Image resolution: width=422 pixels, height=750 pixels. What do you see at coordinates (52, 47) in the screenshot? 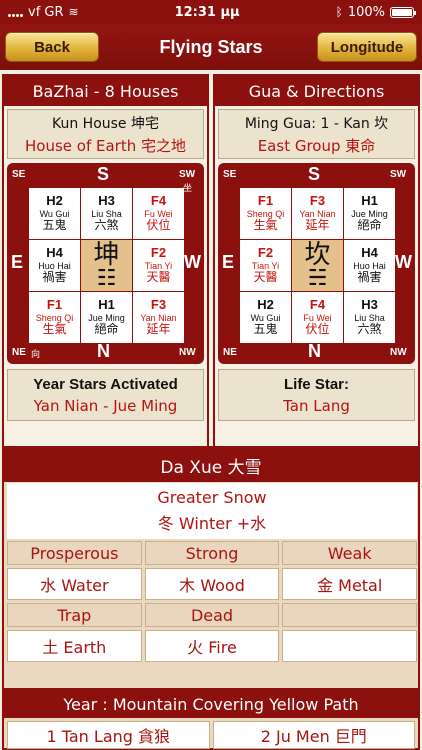
I see `back-button: Back` at bounding box center [52, 47].